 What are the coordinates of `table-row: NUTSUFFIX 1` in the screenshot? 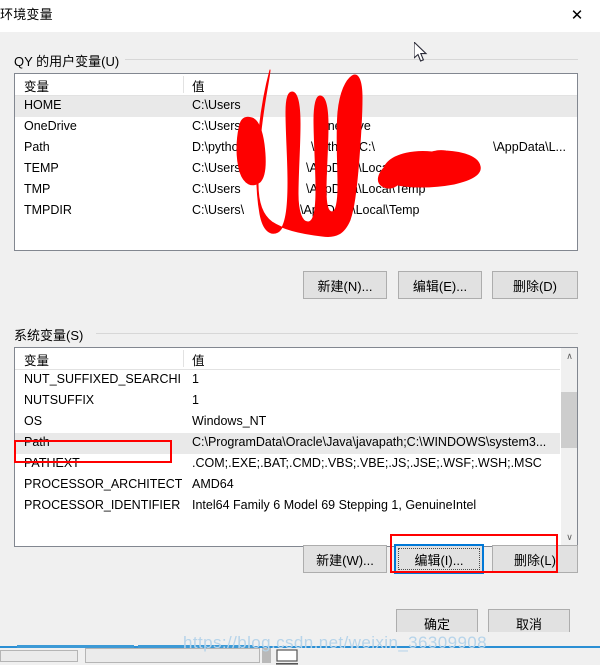 It's located at (296, 401).